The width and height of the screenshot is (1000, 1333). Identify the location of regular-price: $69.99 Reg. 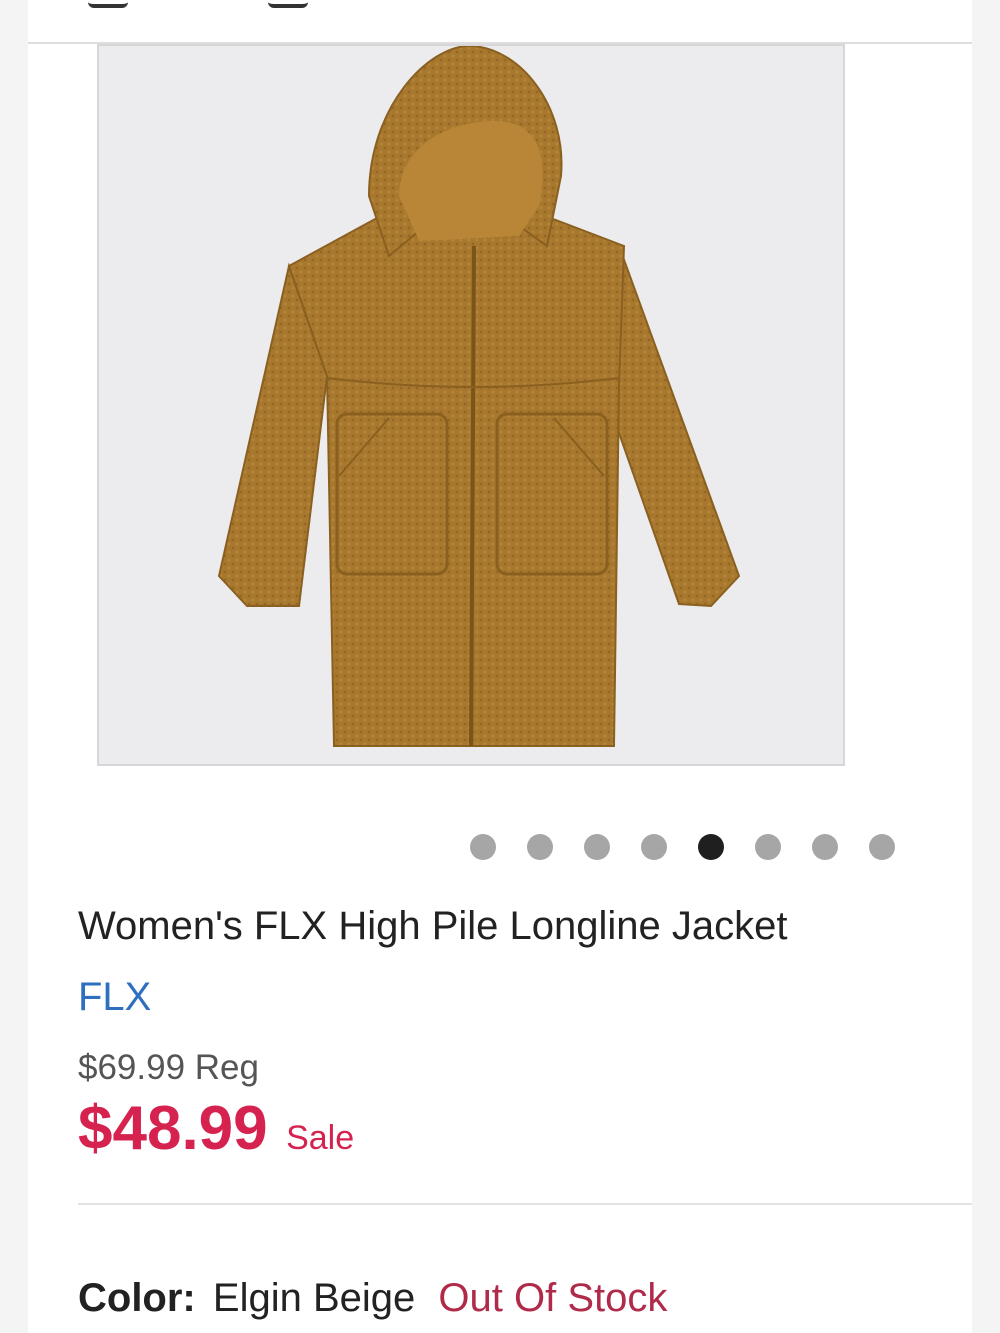
(168, 1067).